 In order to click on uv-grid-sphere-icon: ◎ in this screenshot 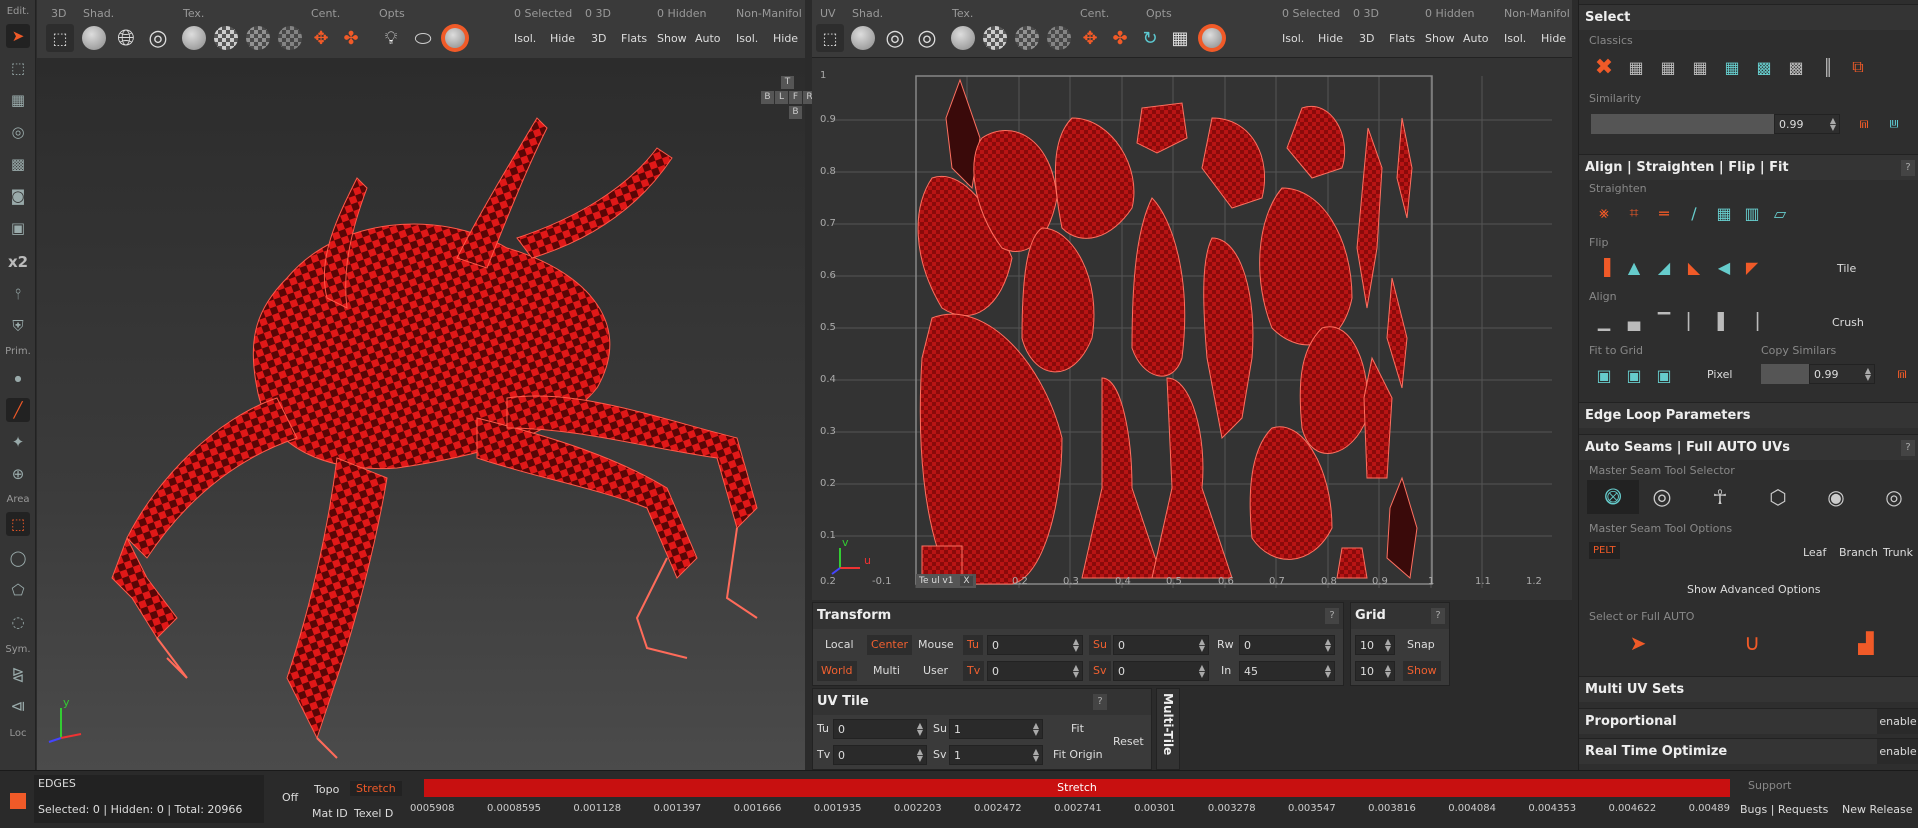, I will do `click(927, 38)`.